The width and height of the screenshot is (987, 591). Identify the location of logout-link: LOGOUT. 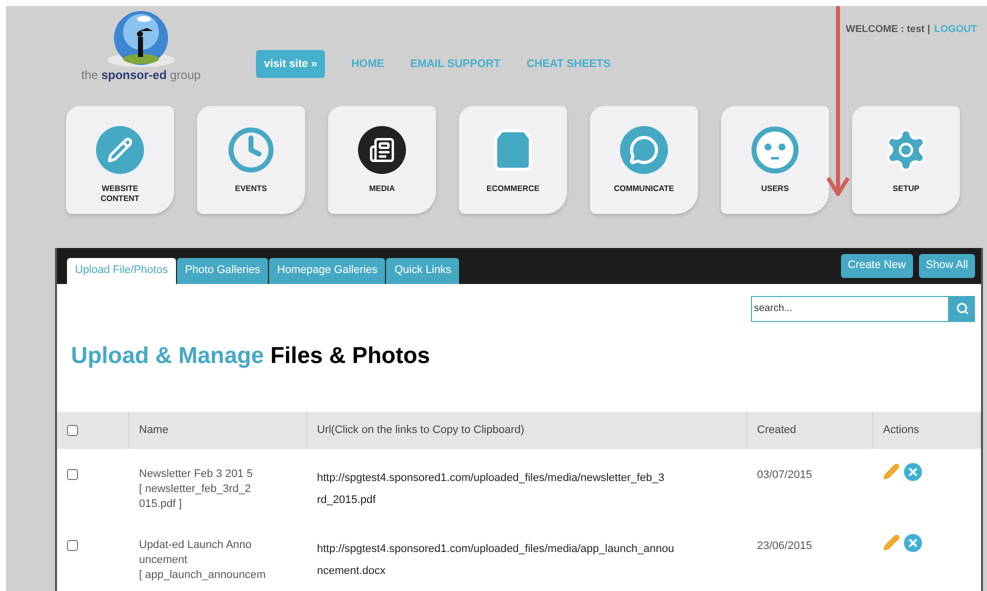
(955, 29).